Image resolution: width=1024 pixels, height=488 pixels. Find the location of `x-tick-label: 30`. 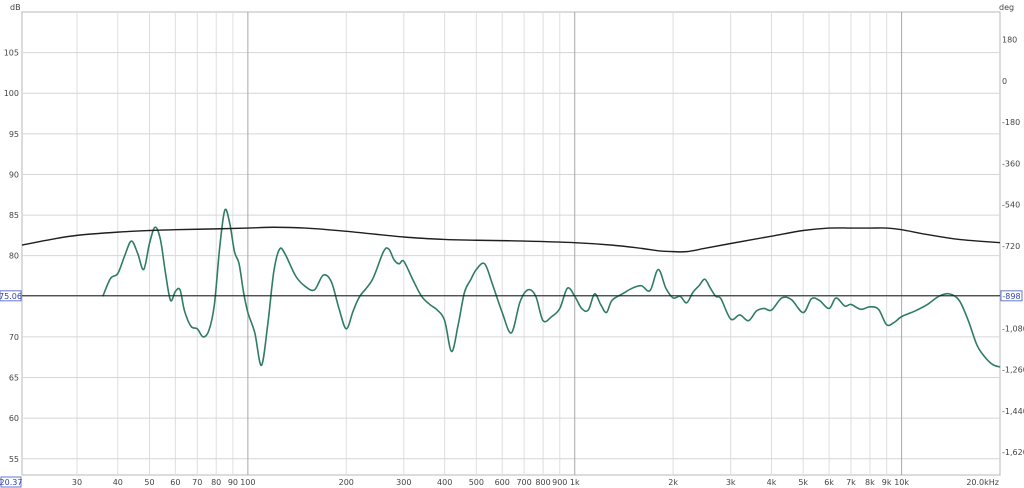

x-tick-label: 30 is located at coordinates (77, 482).